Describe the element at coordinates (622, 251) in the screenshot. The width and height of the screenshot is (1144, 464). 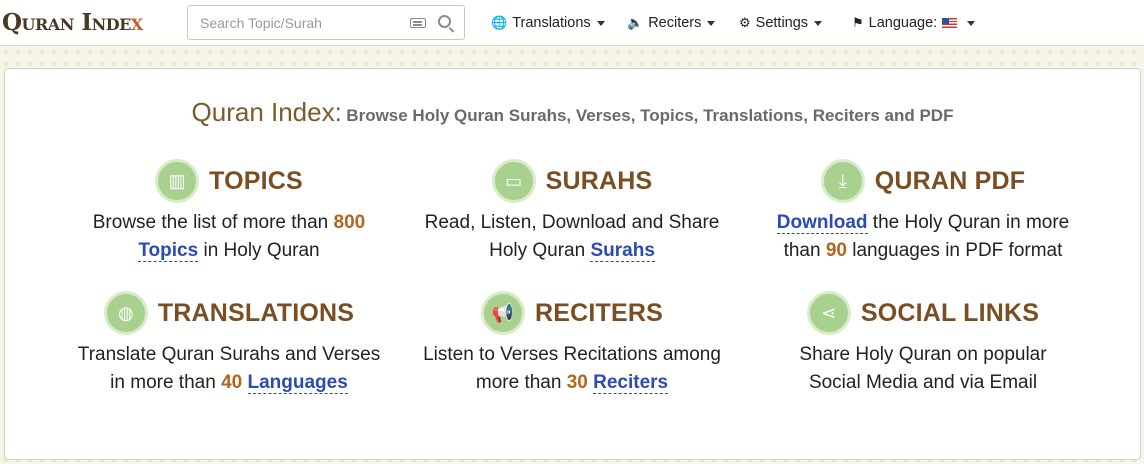
I see `surahs-link: Surahs` at that location.